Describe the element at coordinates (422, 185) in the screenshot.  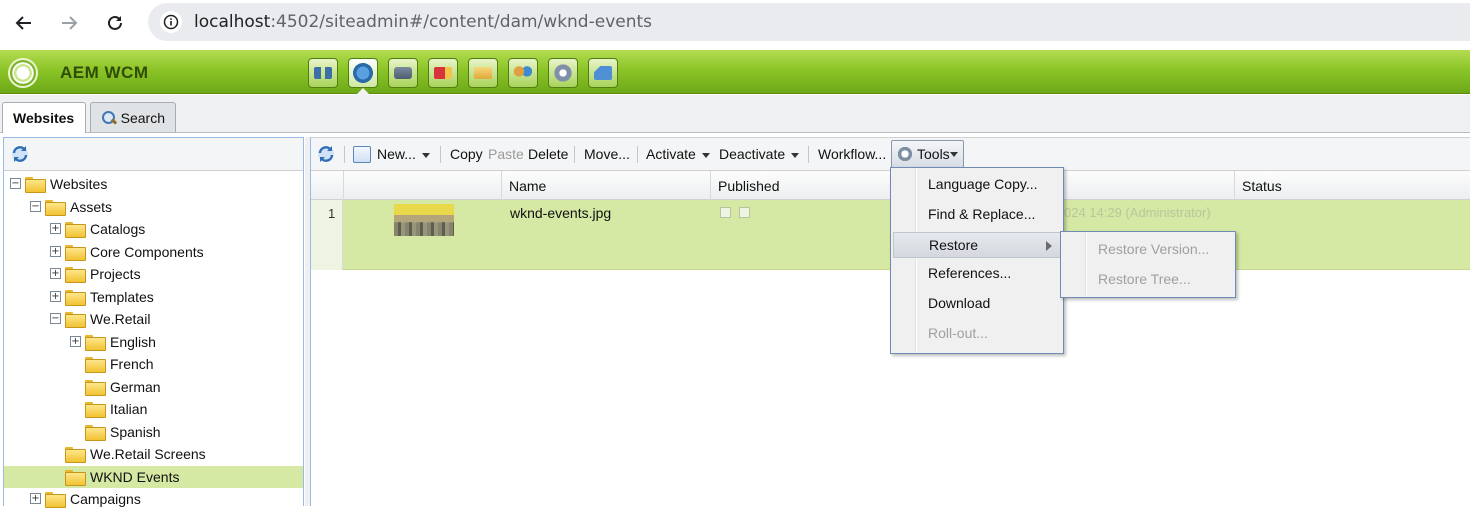
I see `column-thumbnail` at that location.